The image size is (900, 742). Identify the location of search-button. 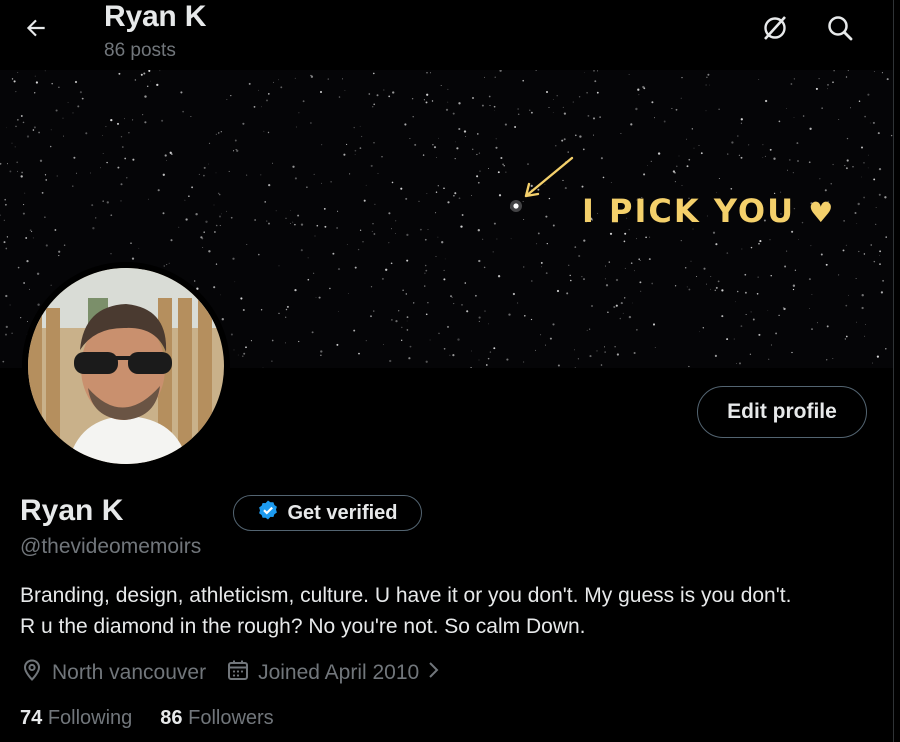
(840, 30).